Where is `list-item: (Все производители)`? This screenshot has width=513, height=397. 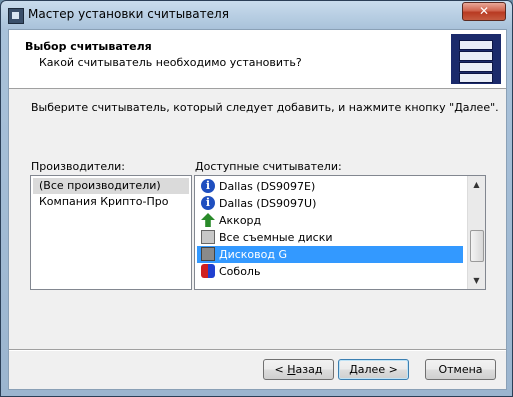
list-item: (Все производители) is located at coordinates (111, 186).